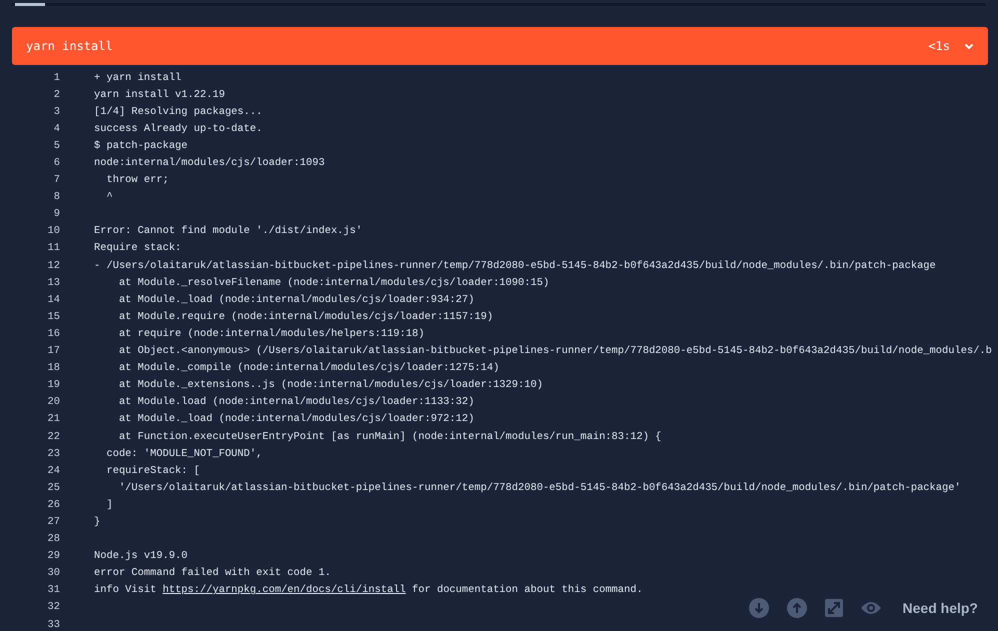 This screenshot has width=998, height=631. I want to click on help-link: Need help?, so click(940, 608).